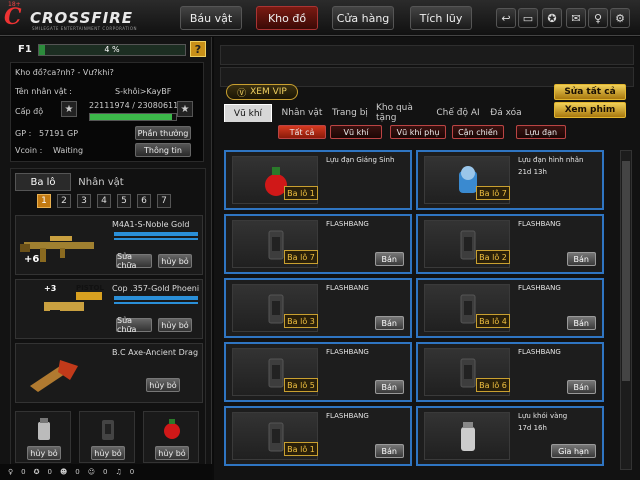 The image size is (640, 480). Describe the element at coordinates (163, 150) in the screenshot. I see `info-button: Thông tin` at that location.